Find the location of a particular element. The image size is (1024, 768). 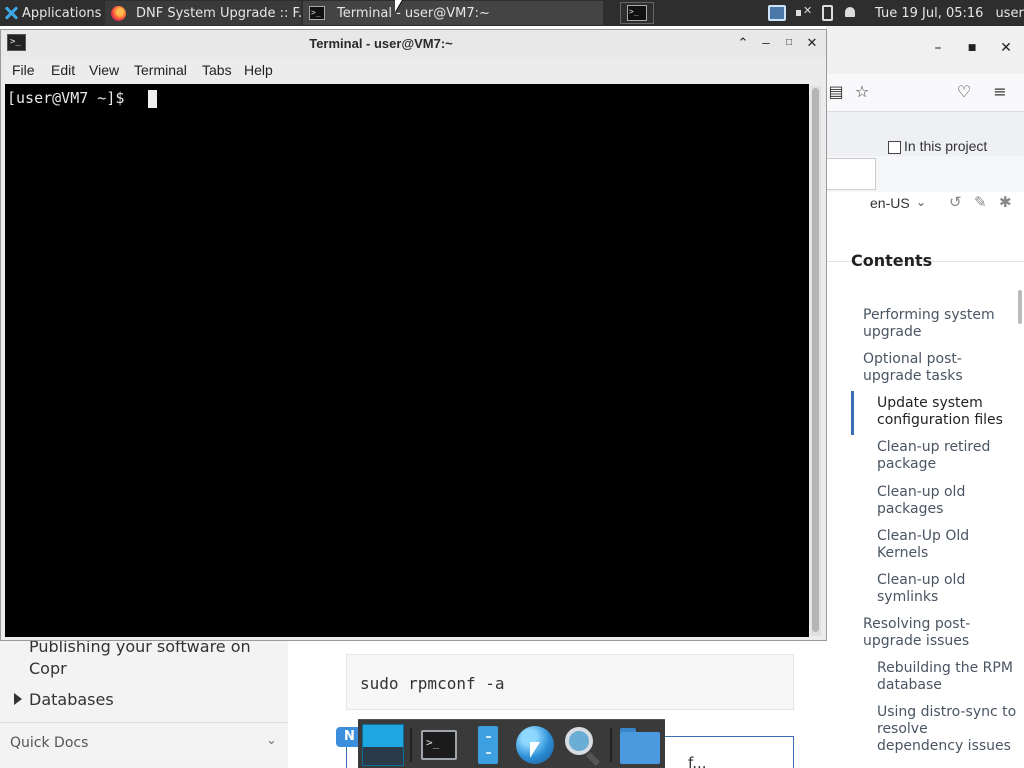

browser-titlebar: – ■ ✕ is located at coordinates (925, 50).